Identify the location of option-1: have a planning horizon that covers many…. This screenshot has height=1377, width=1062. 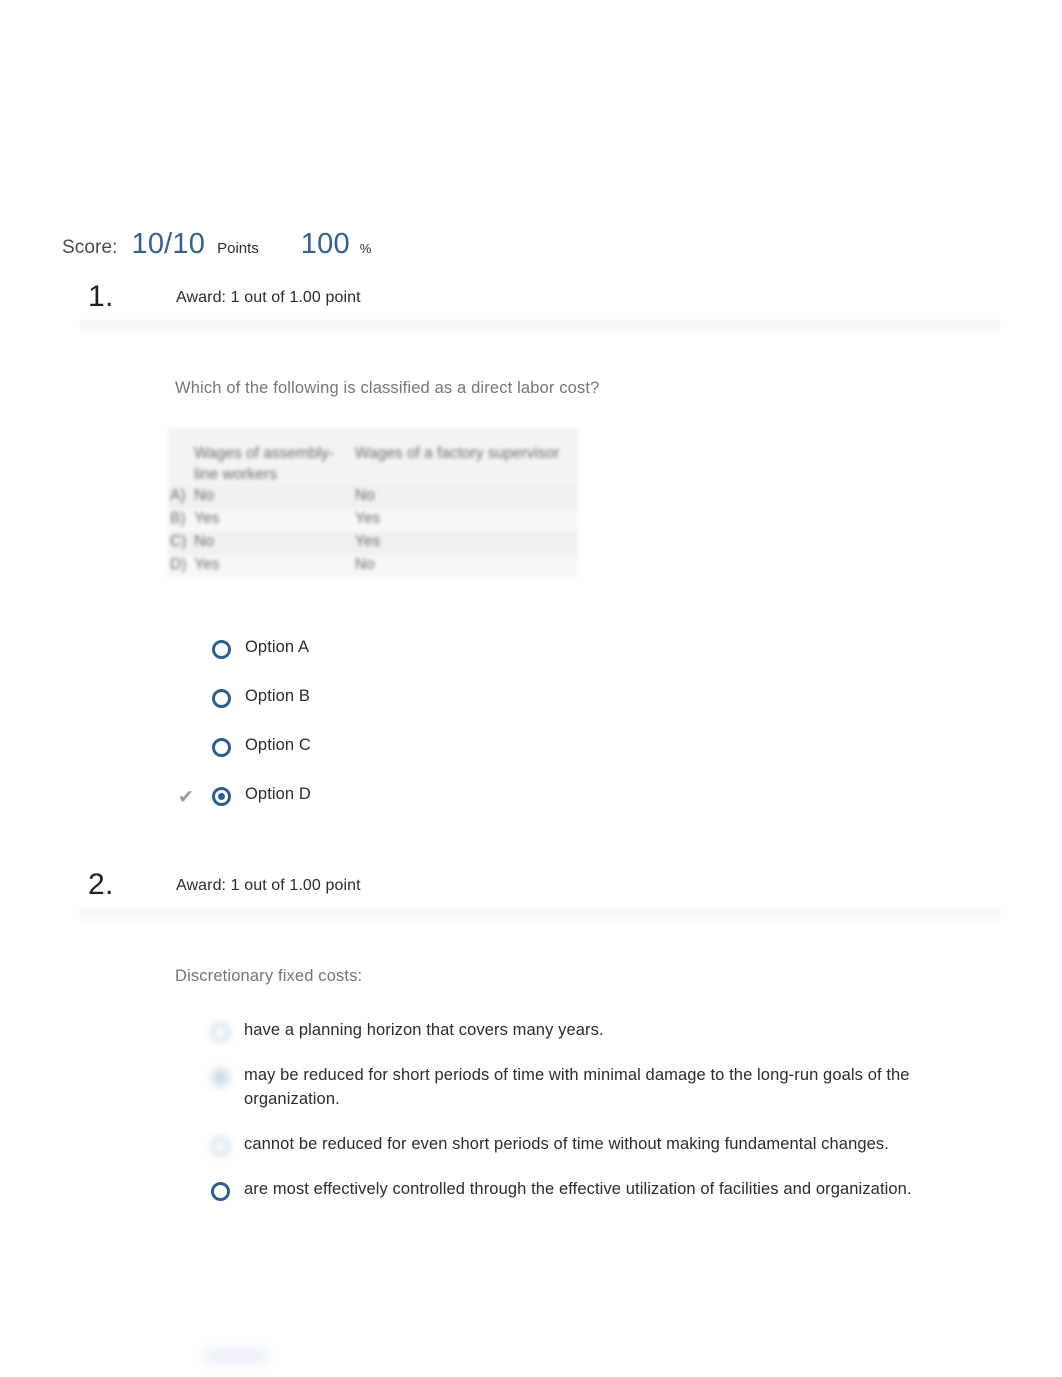
(606, 1031).